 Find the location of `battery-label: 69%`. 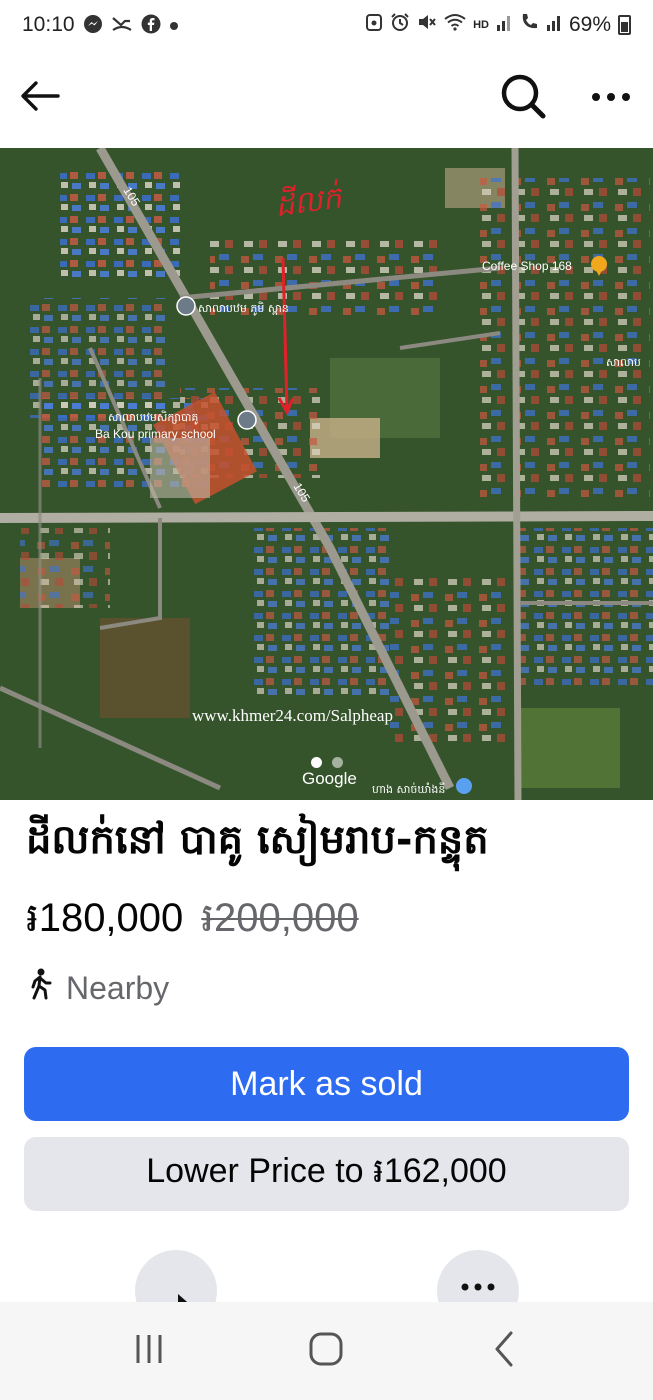

battery-label: 69% is located at coordinates (589, 24).